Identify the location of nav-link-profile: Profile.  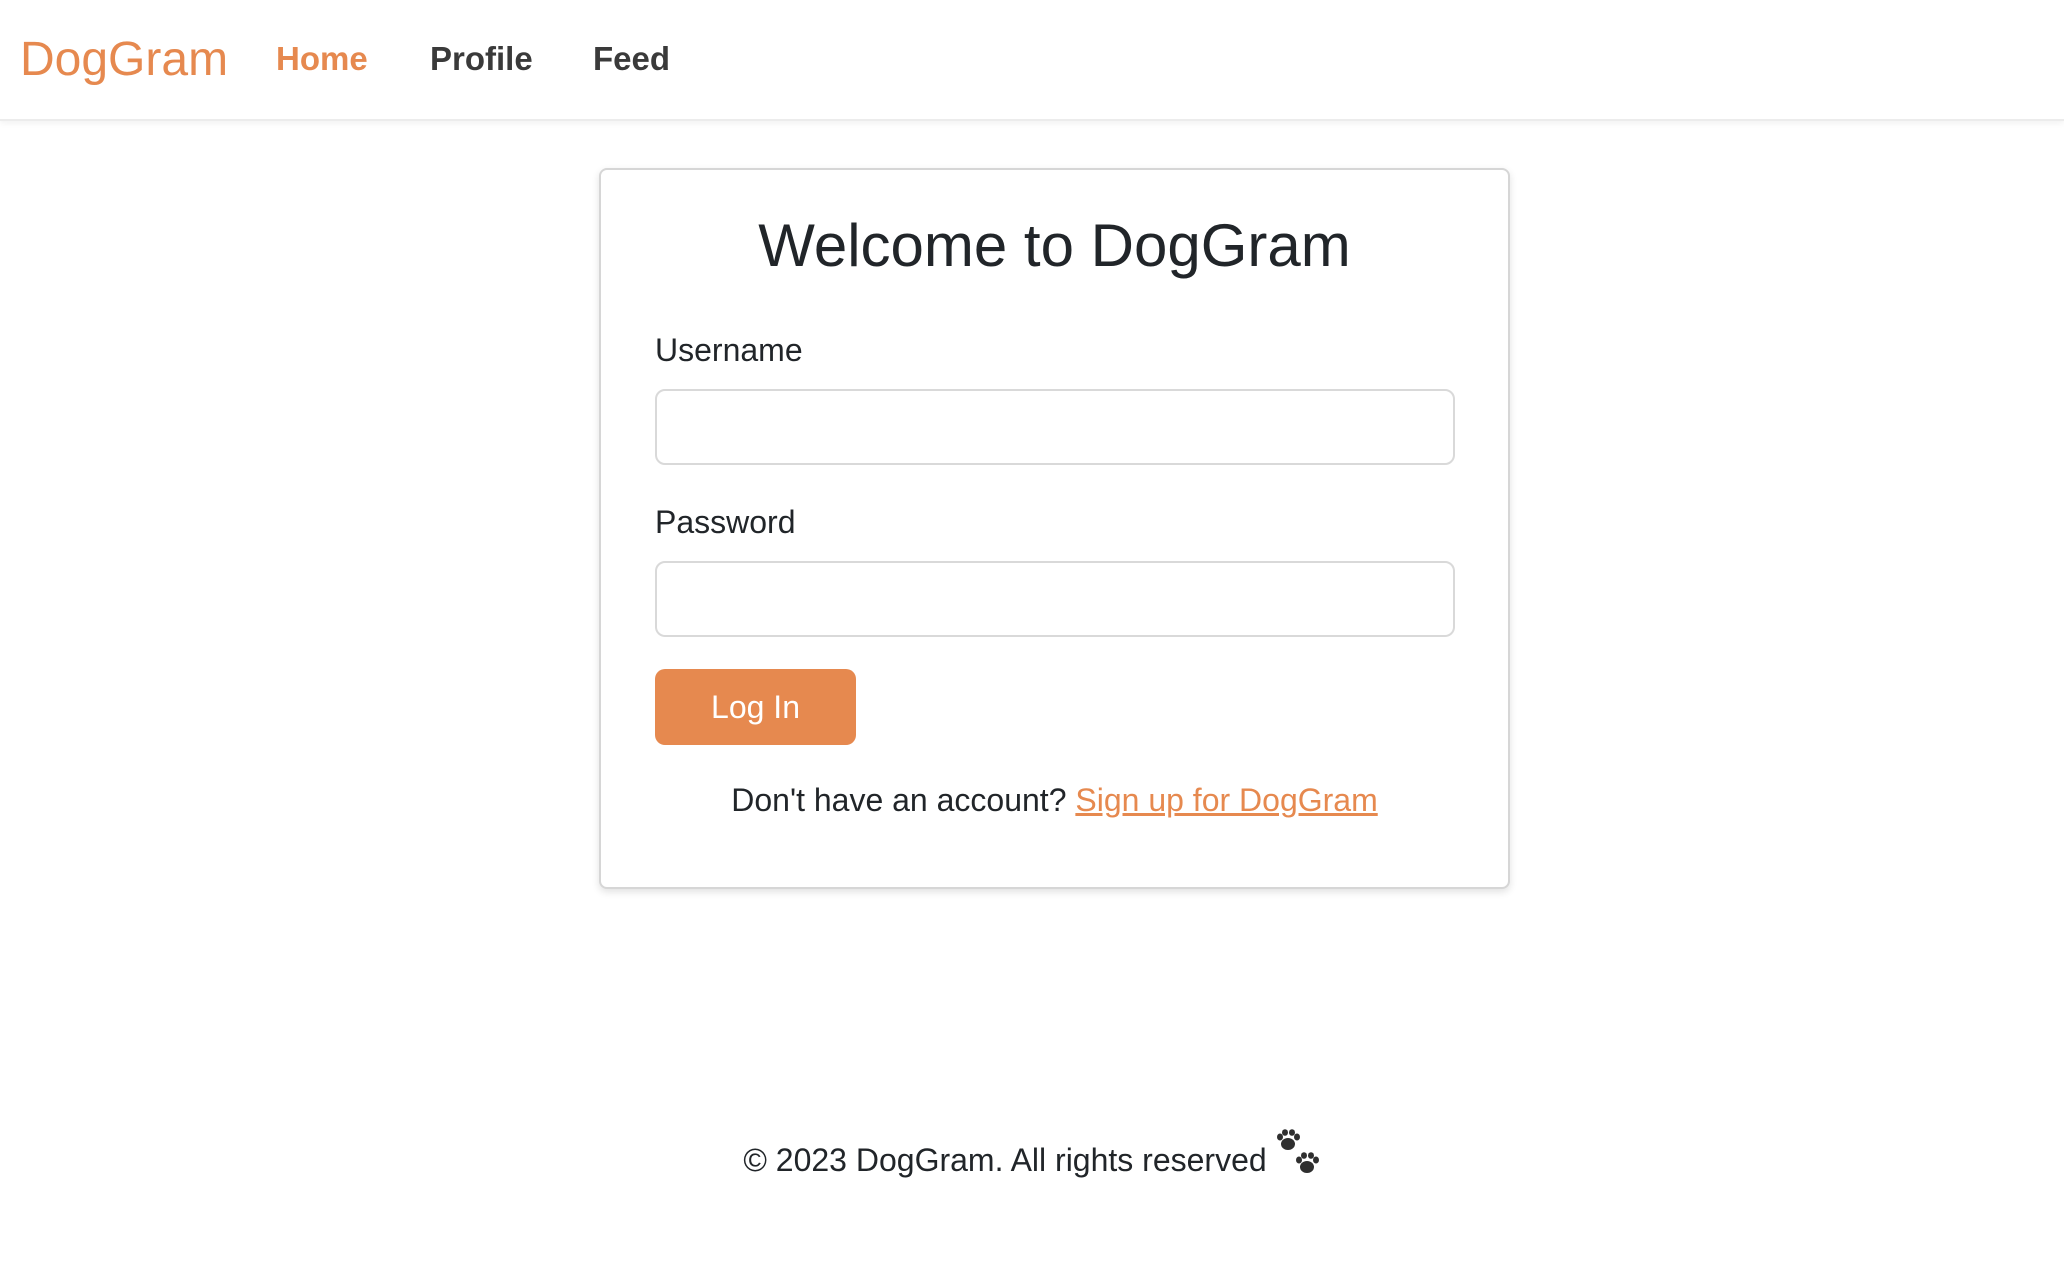
(481, 59).